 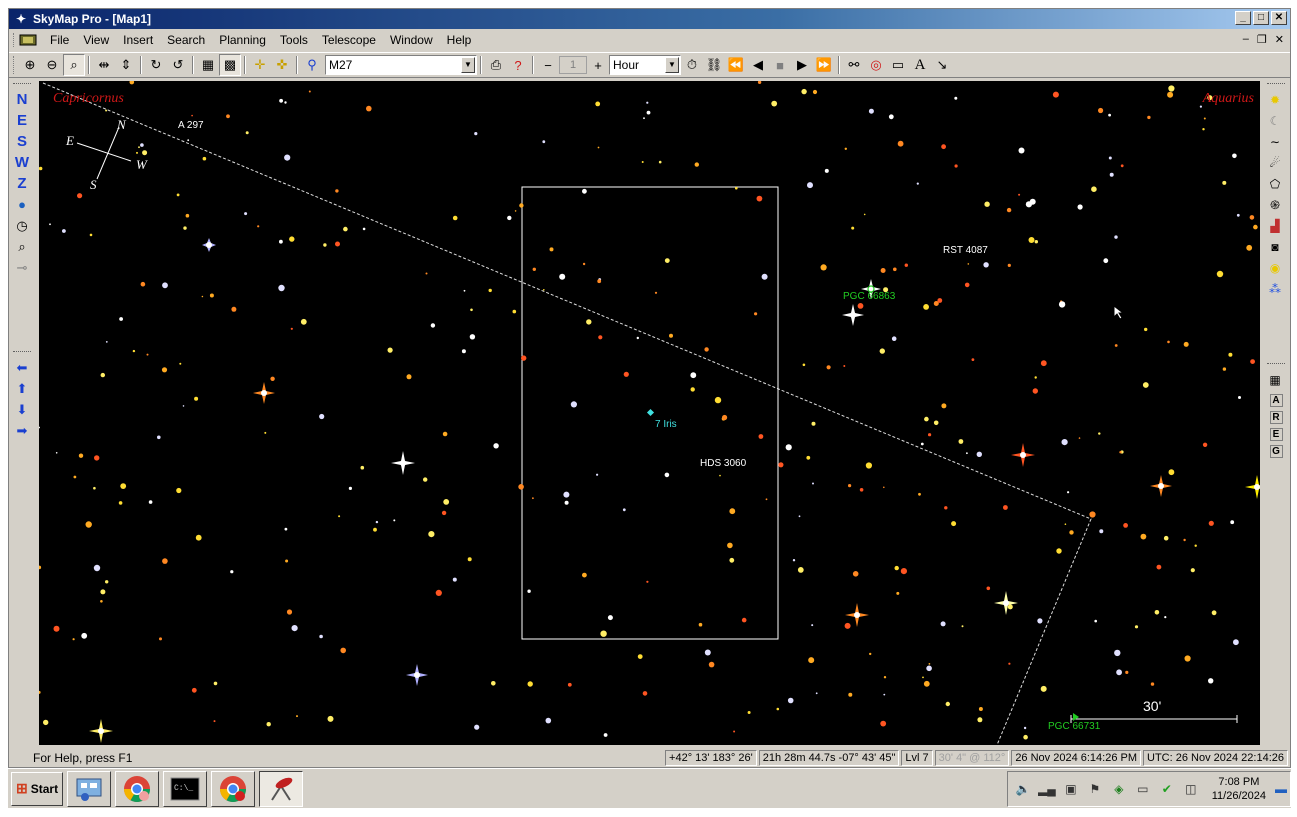 I want to click on binoculars-icon: ⚲, so click(x=312, y=65).